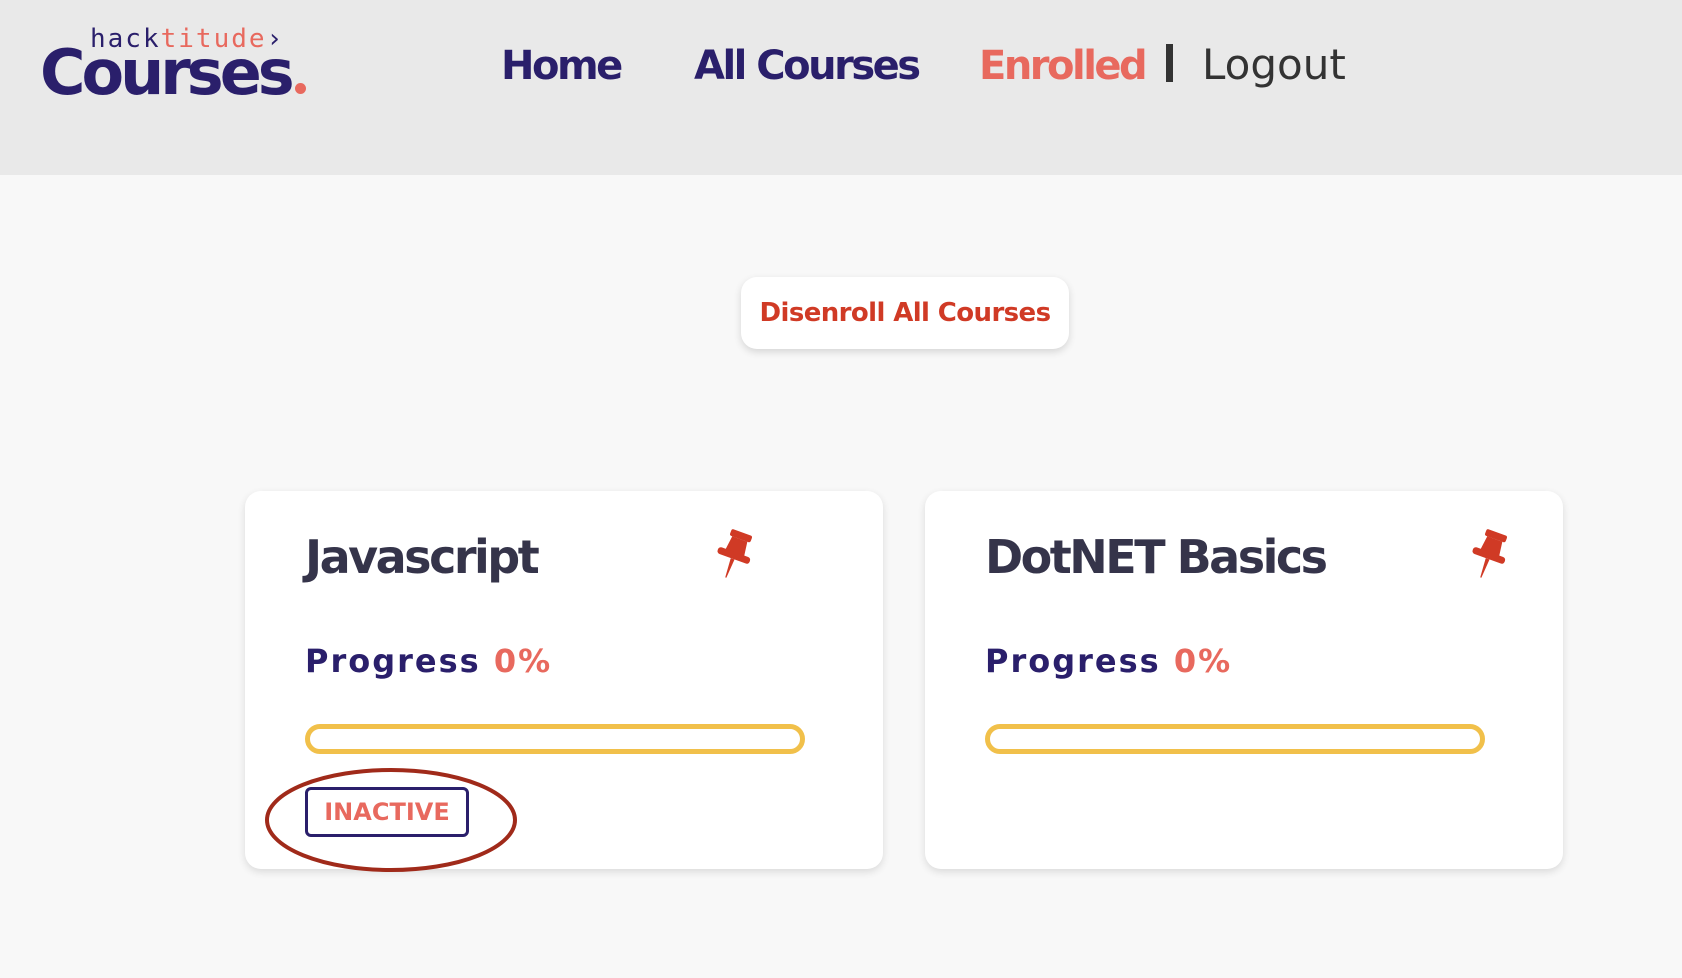  What do you see at coordinates (167, 72) in the screenshot?
I see `logo-wordmark-text: Courses` at bounding box center [167, 72].